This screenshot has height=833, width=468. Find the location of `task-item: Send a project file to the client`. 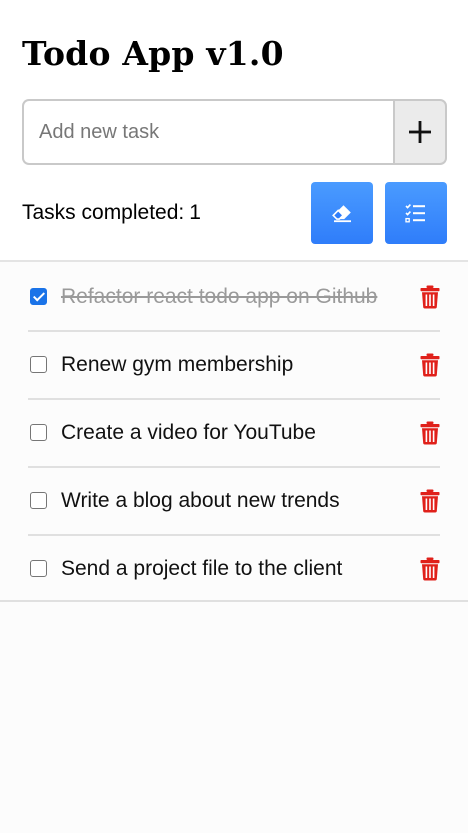

task-item: Send a project file to the client is located at coordinates (234, 570).